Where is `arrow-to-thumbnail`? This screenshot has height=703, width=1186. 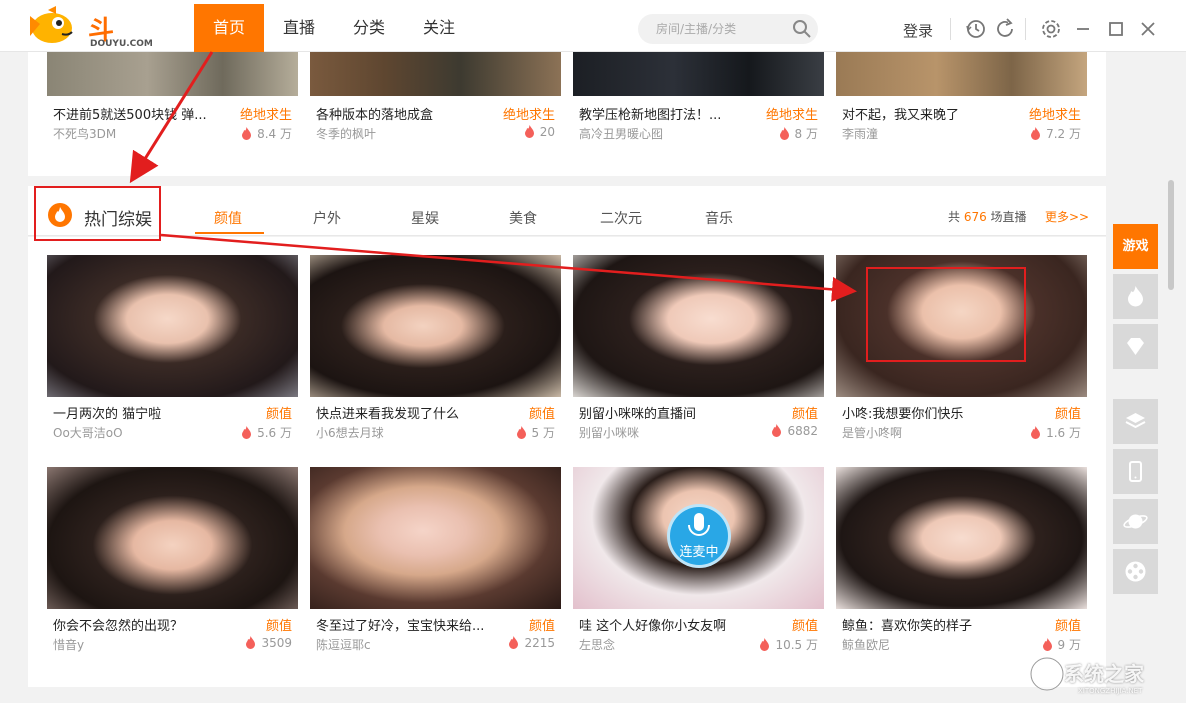 arrow-to-thumbnail is located at coordinates (508, 267).